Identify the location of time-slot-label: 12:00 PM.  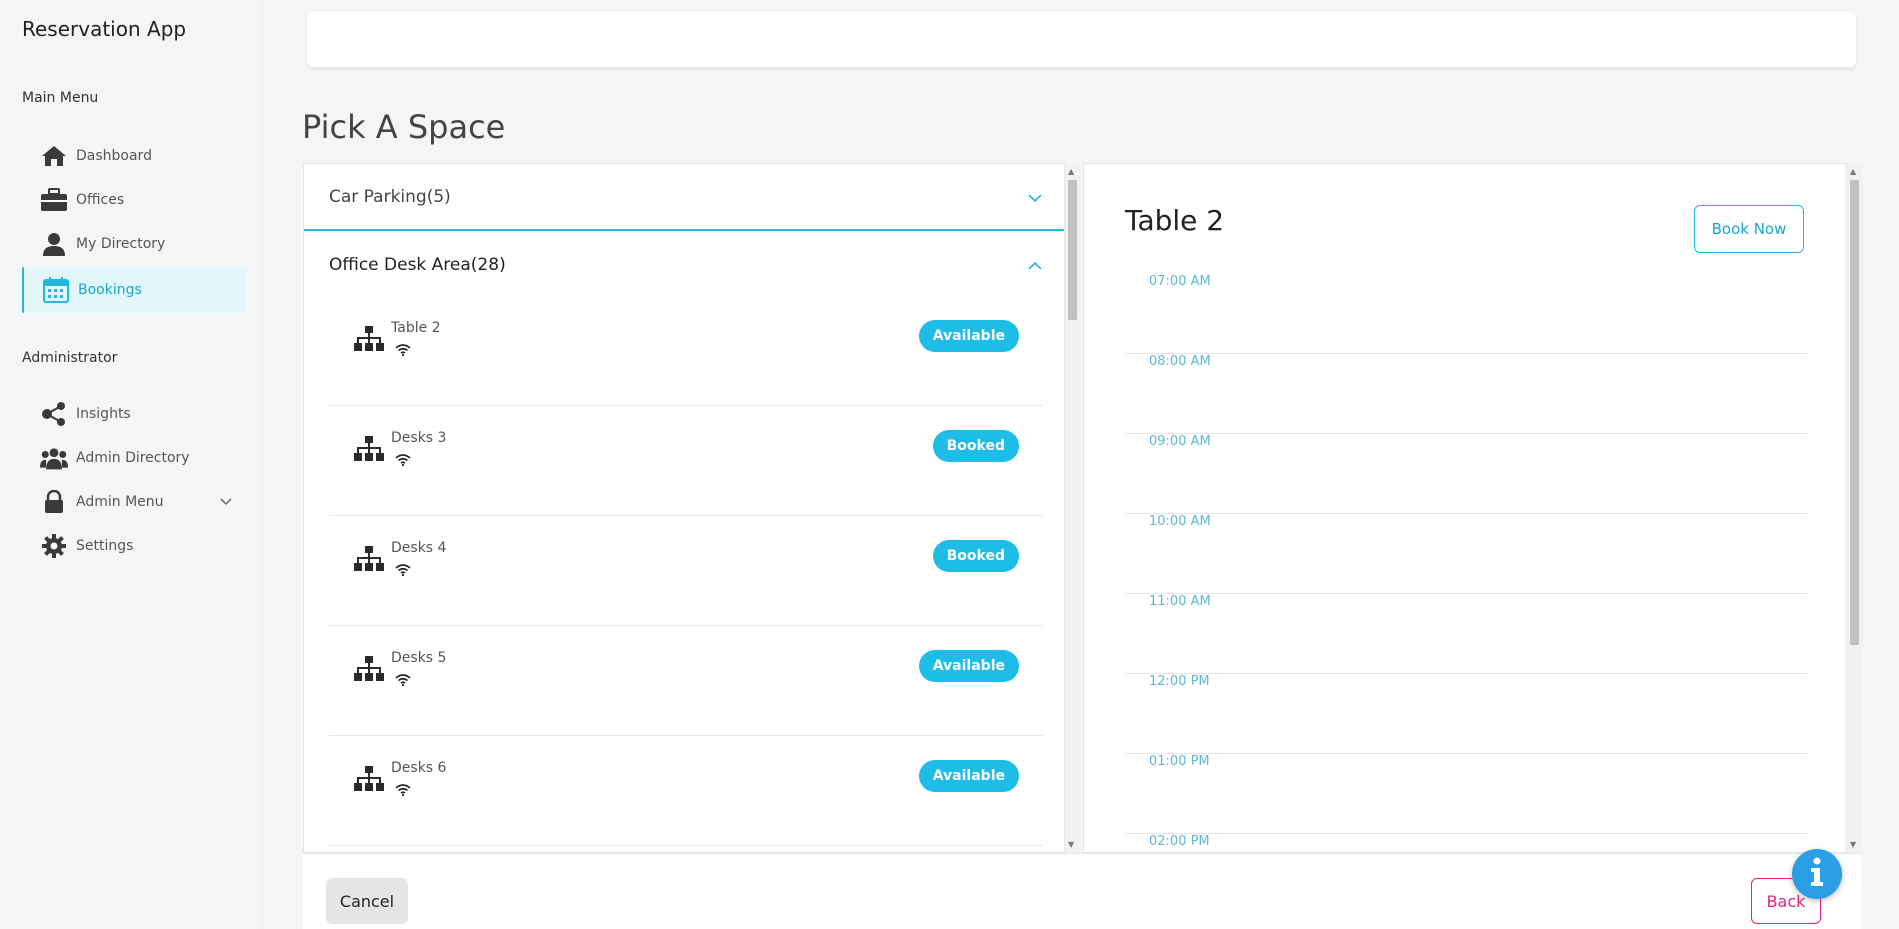
(1179, 681).